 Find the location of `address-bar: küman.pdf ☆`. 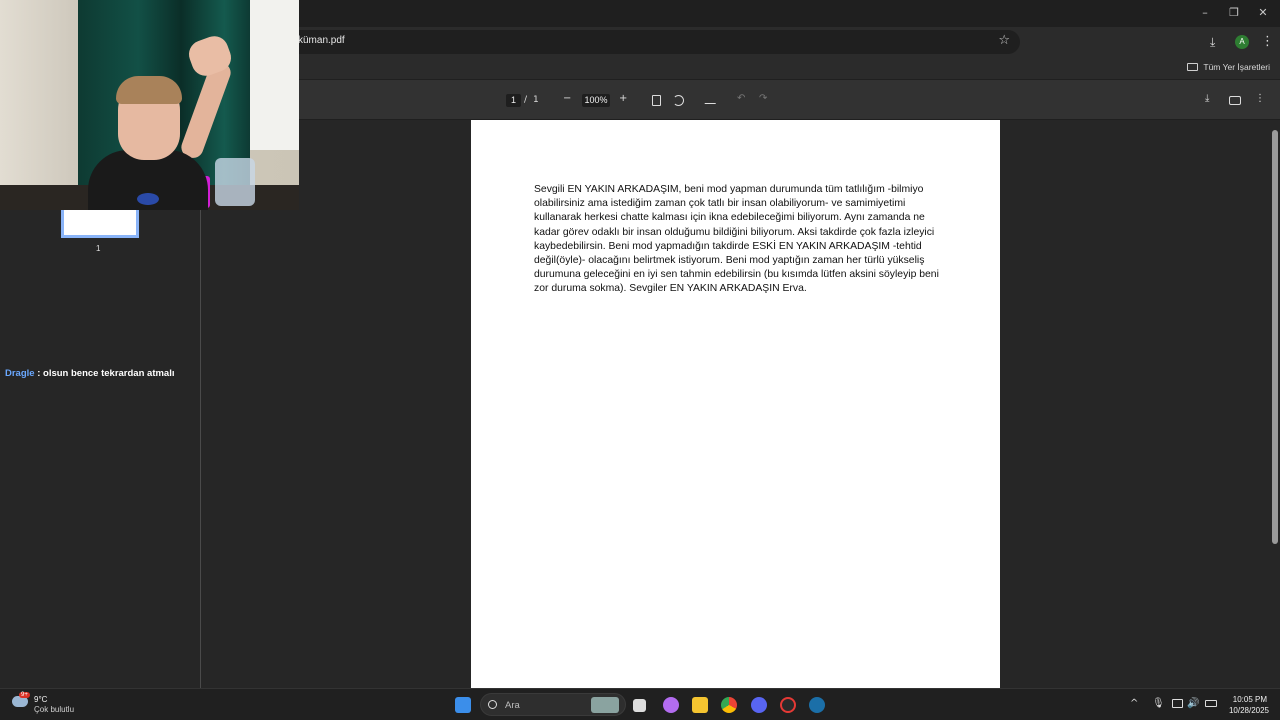

address-bar: küman.pdf ☆ is located at coordinates (625, 42).